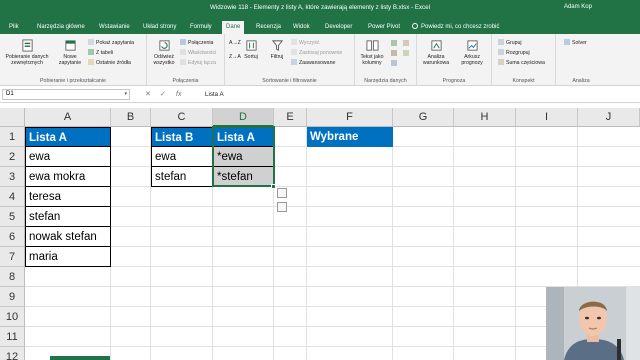 The width and height of the screenshot is (640, 360). I want to click on column-header-c: C, so click(182, 117).